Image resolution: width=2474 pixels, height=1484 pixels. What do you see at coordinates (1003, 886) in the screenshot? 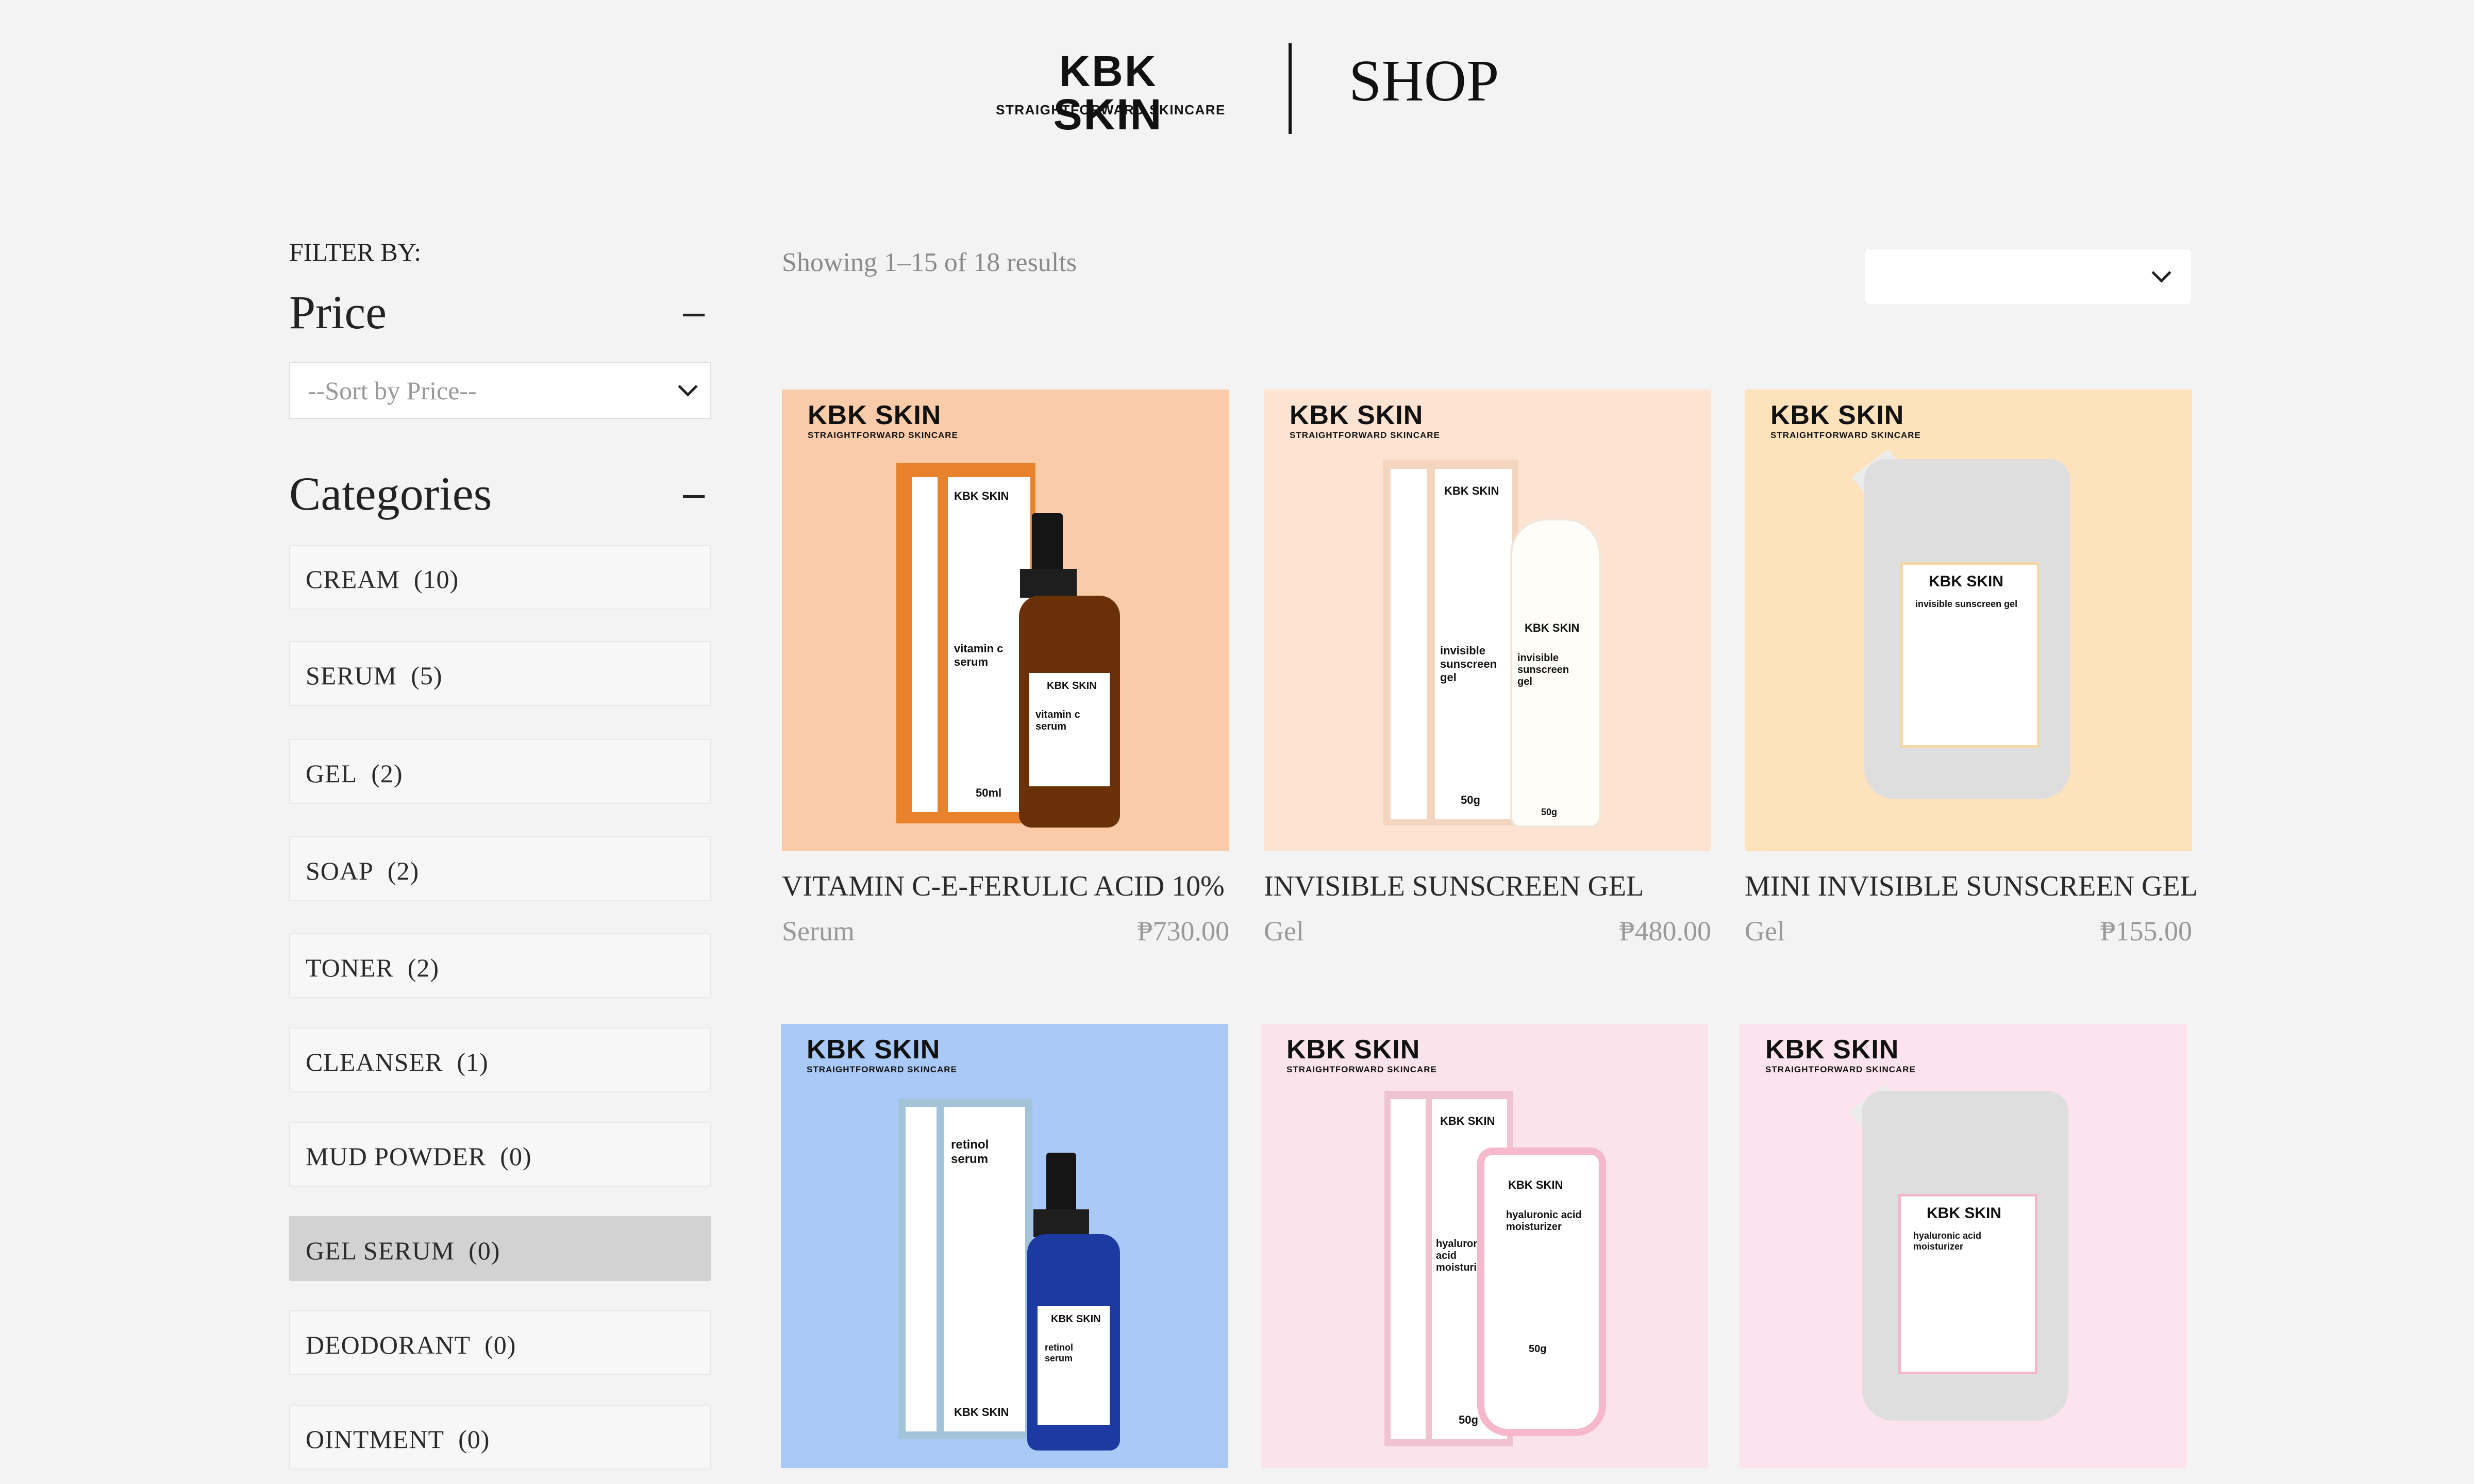
I see `product-title: VITAMIN C-E-FERULIC ACID 10%` at bounding box center [1003, 886].